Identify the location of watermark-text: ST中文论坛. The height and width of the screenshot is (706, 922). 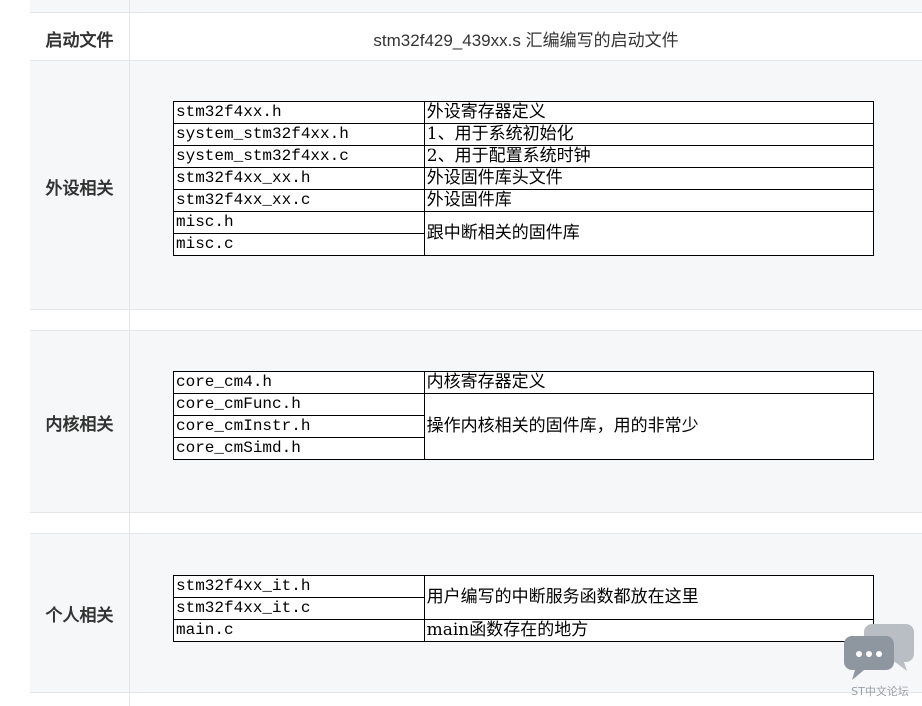
(880, 691).